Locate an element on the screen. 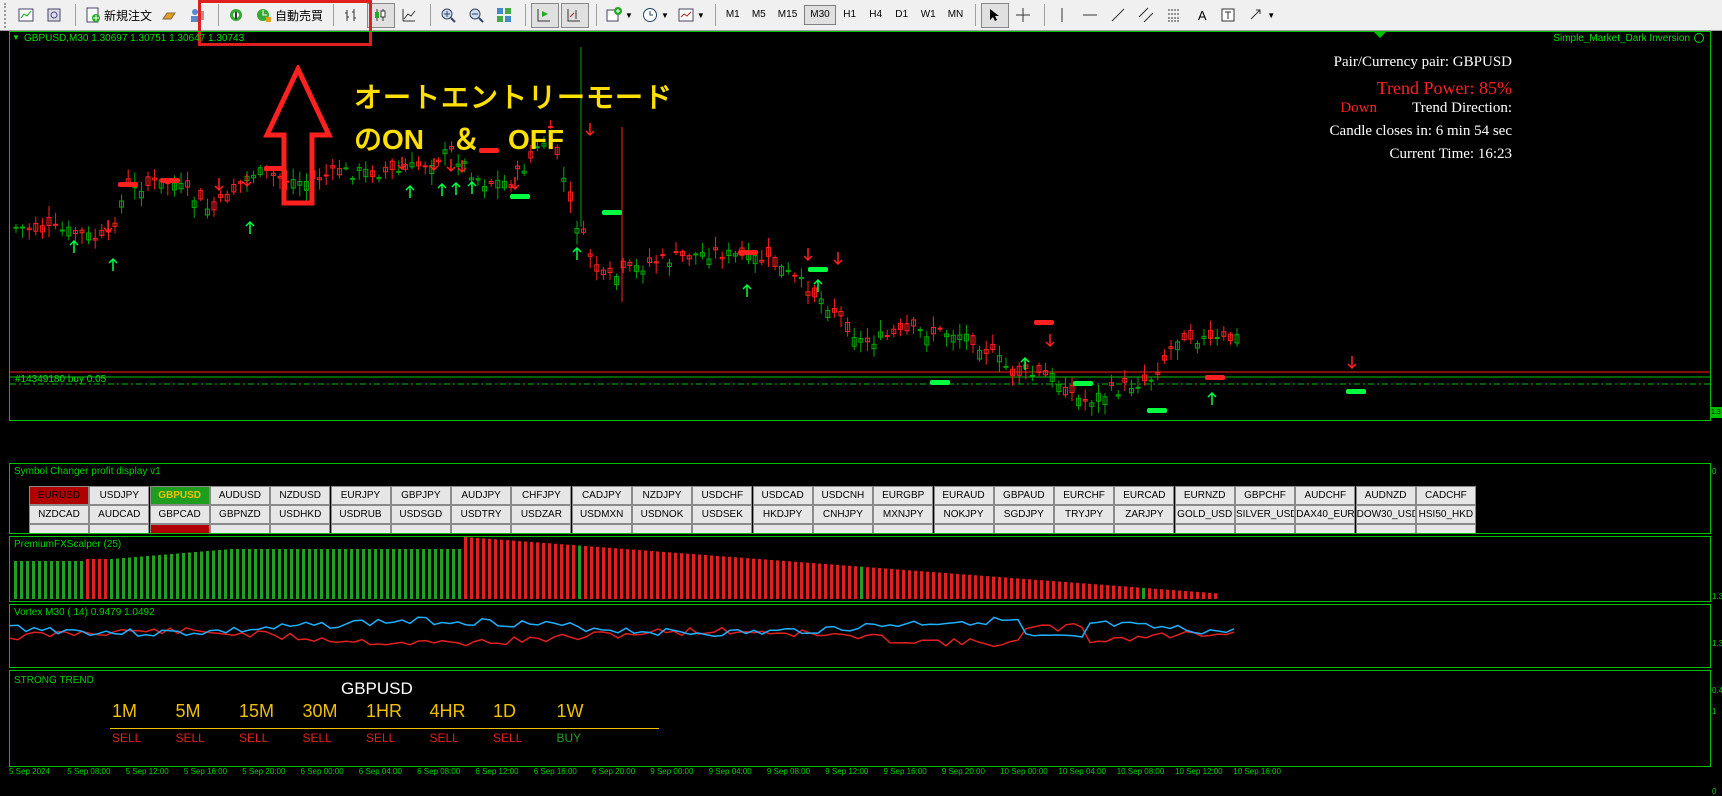  symbol-button-dax40_eur: DAX40_EUR is located at coordinates (1325, 514).